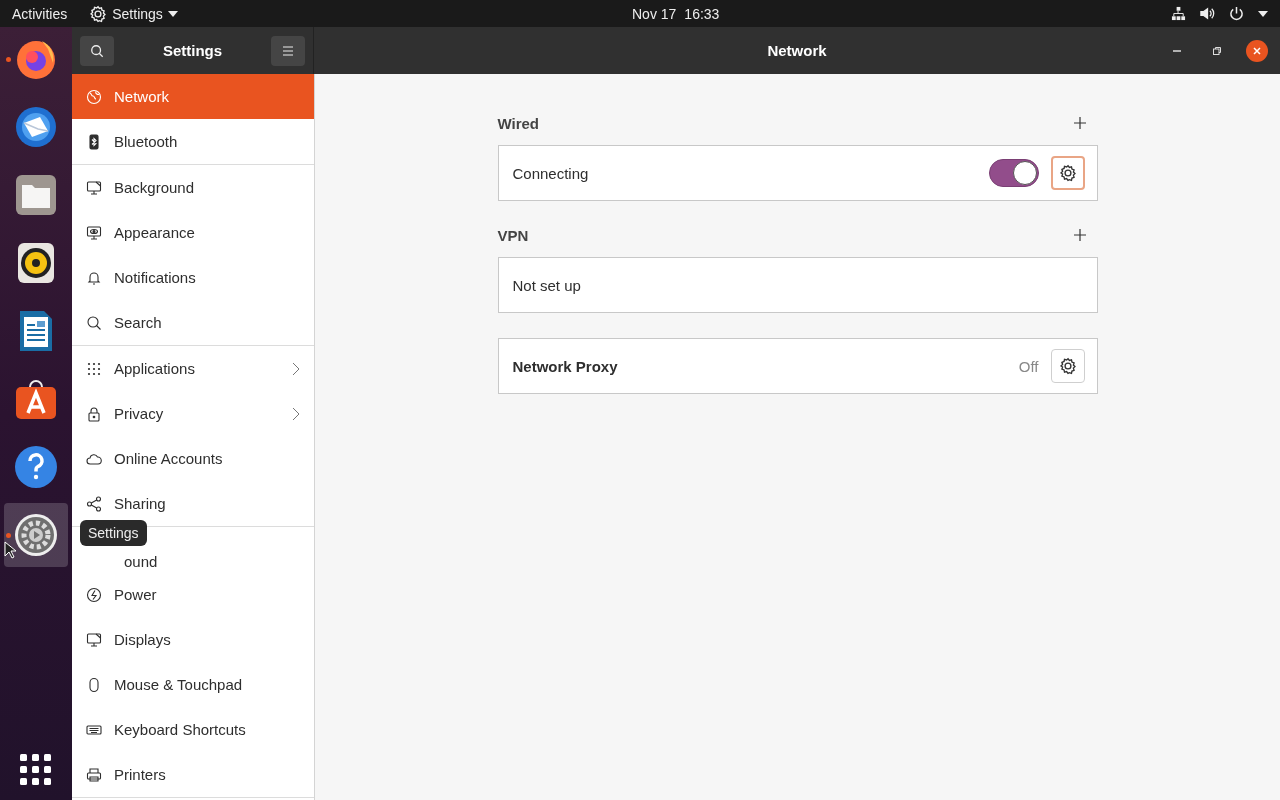 This screenshot has width=1280, height=800. I want to click on row-label: Not set up, so click(547, 285).